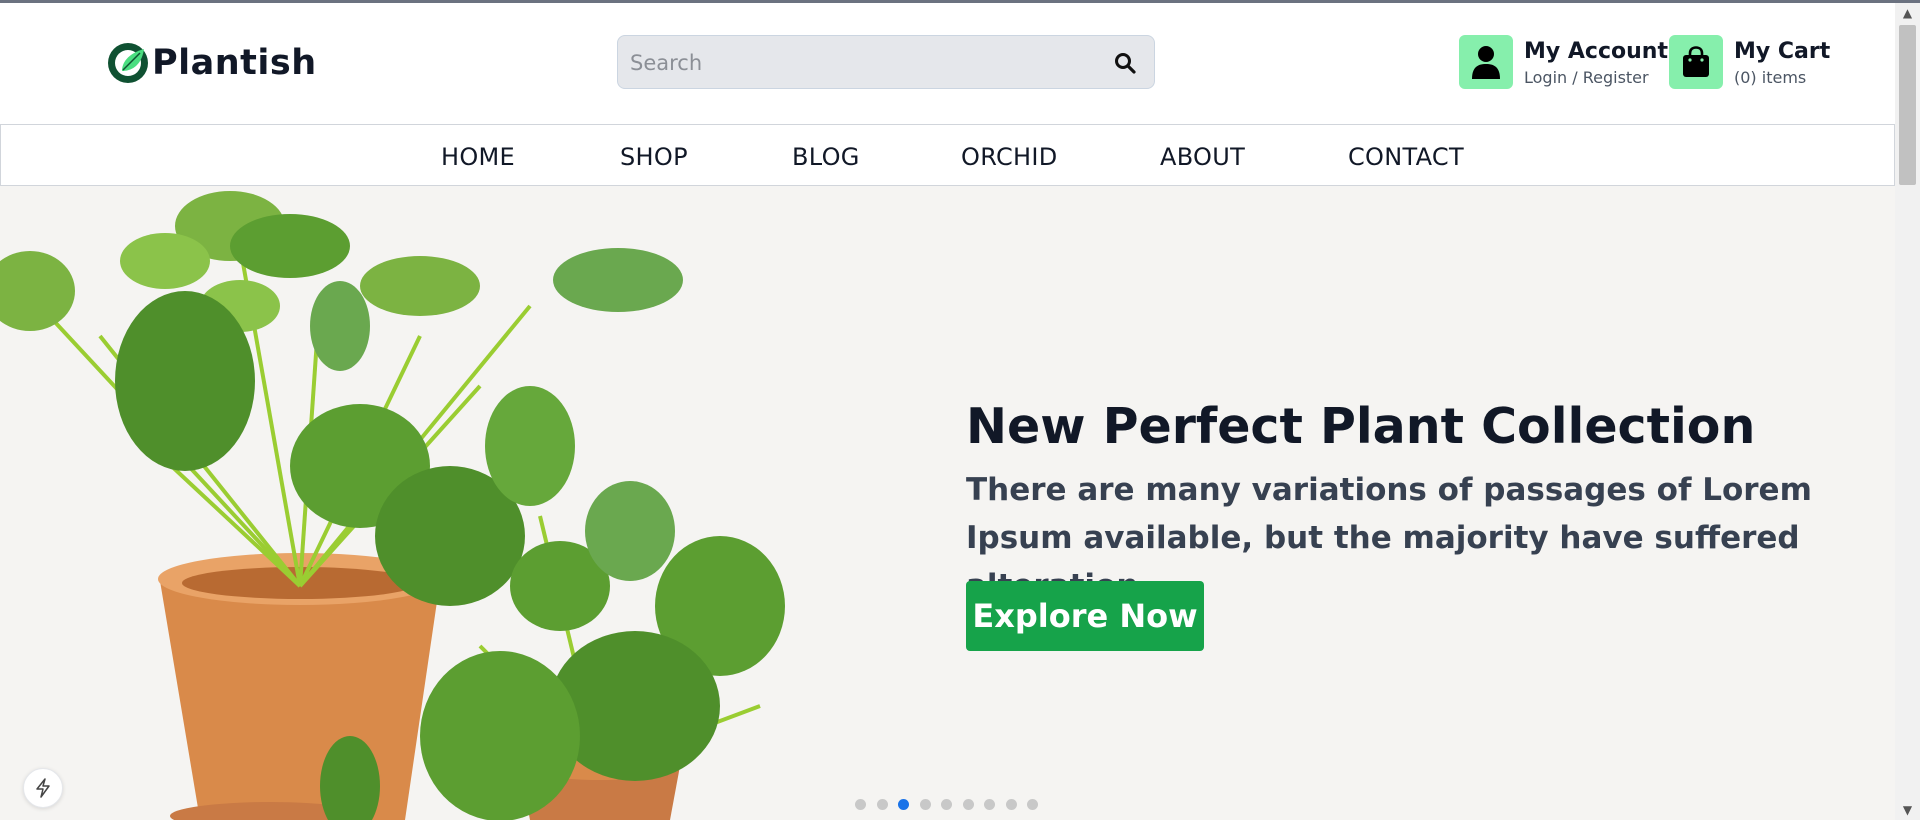  I want to click on nav-item-orchid: ORCHID, so click(1009, 157).